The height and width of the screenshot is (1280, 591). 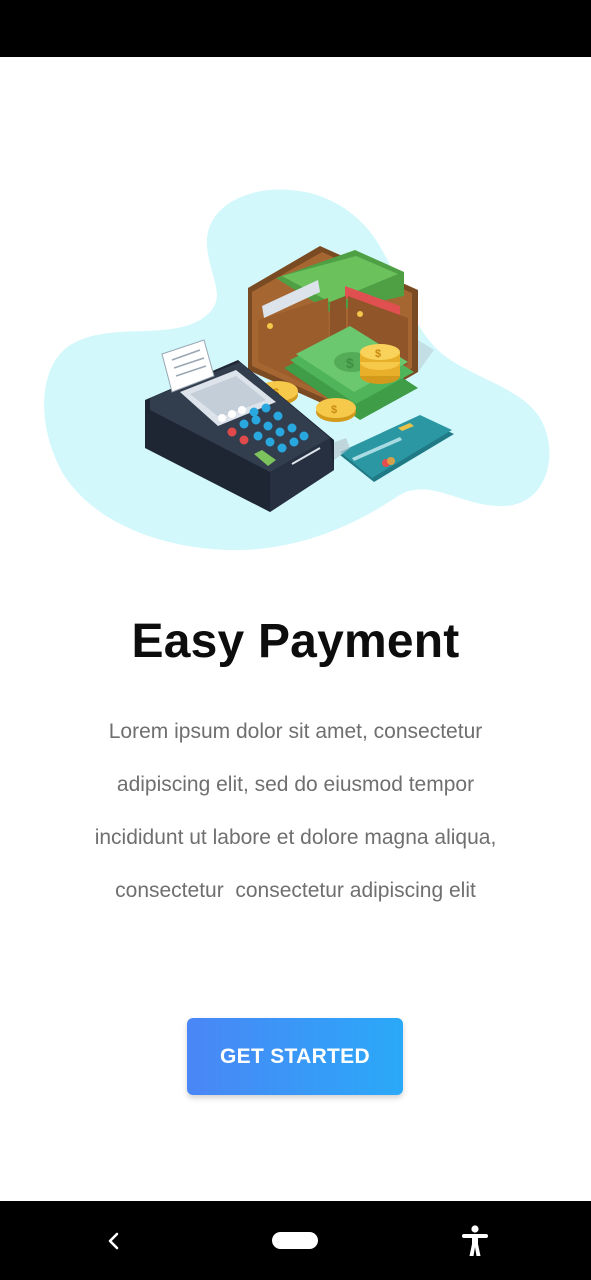 What do you see at coordinates (295, 28) in the screenshot?
I see `status-bar` at bounding box center [295, 28].